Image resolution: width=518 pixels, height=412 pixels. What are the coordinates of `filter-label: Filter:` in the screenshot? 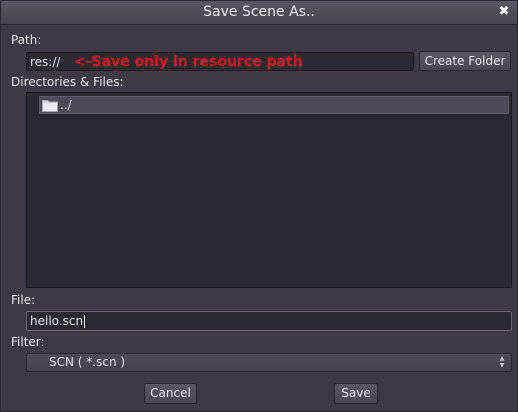 It's located at (28, 342).